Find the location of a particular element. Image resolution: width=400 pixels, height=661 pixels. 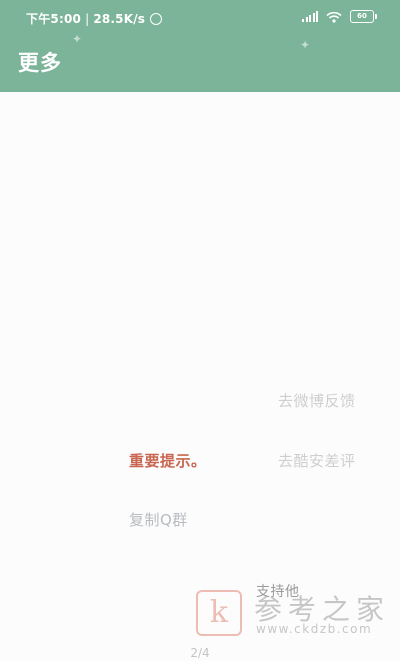

copy-qq-group-button: 复制Q群 is located at coordinates (158, 519).